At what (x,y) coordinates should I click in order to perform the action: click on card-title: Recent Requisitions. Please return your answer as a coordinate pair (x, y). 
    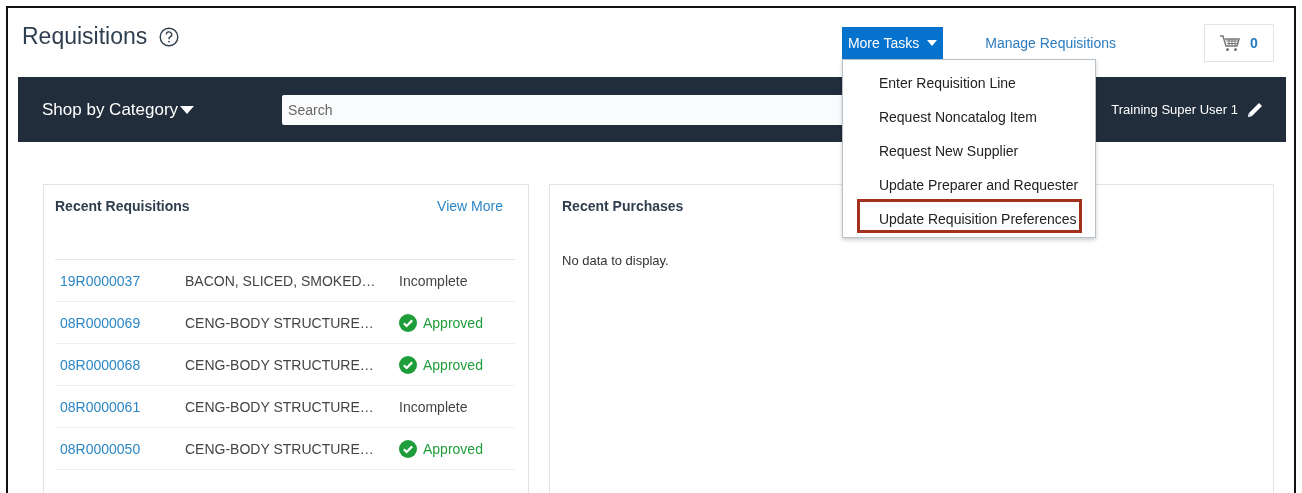
    Looking at the image, I should click on (122, 206).